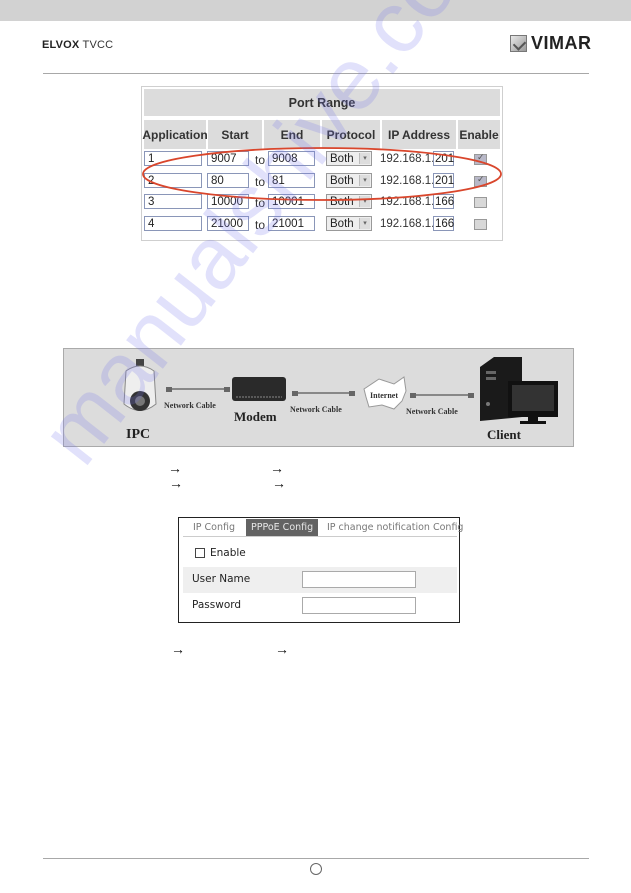  Describe the element at coordinates (359, 605) in the screenshot. I see `password-input` at that location.